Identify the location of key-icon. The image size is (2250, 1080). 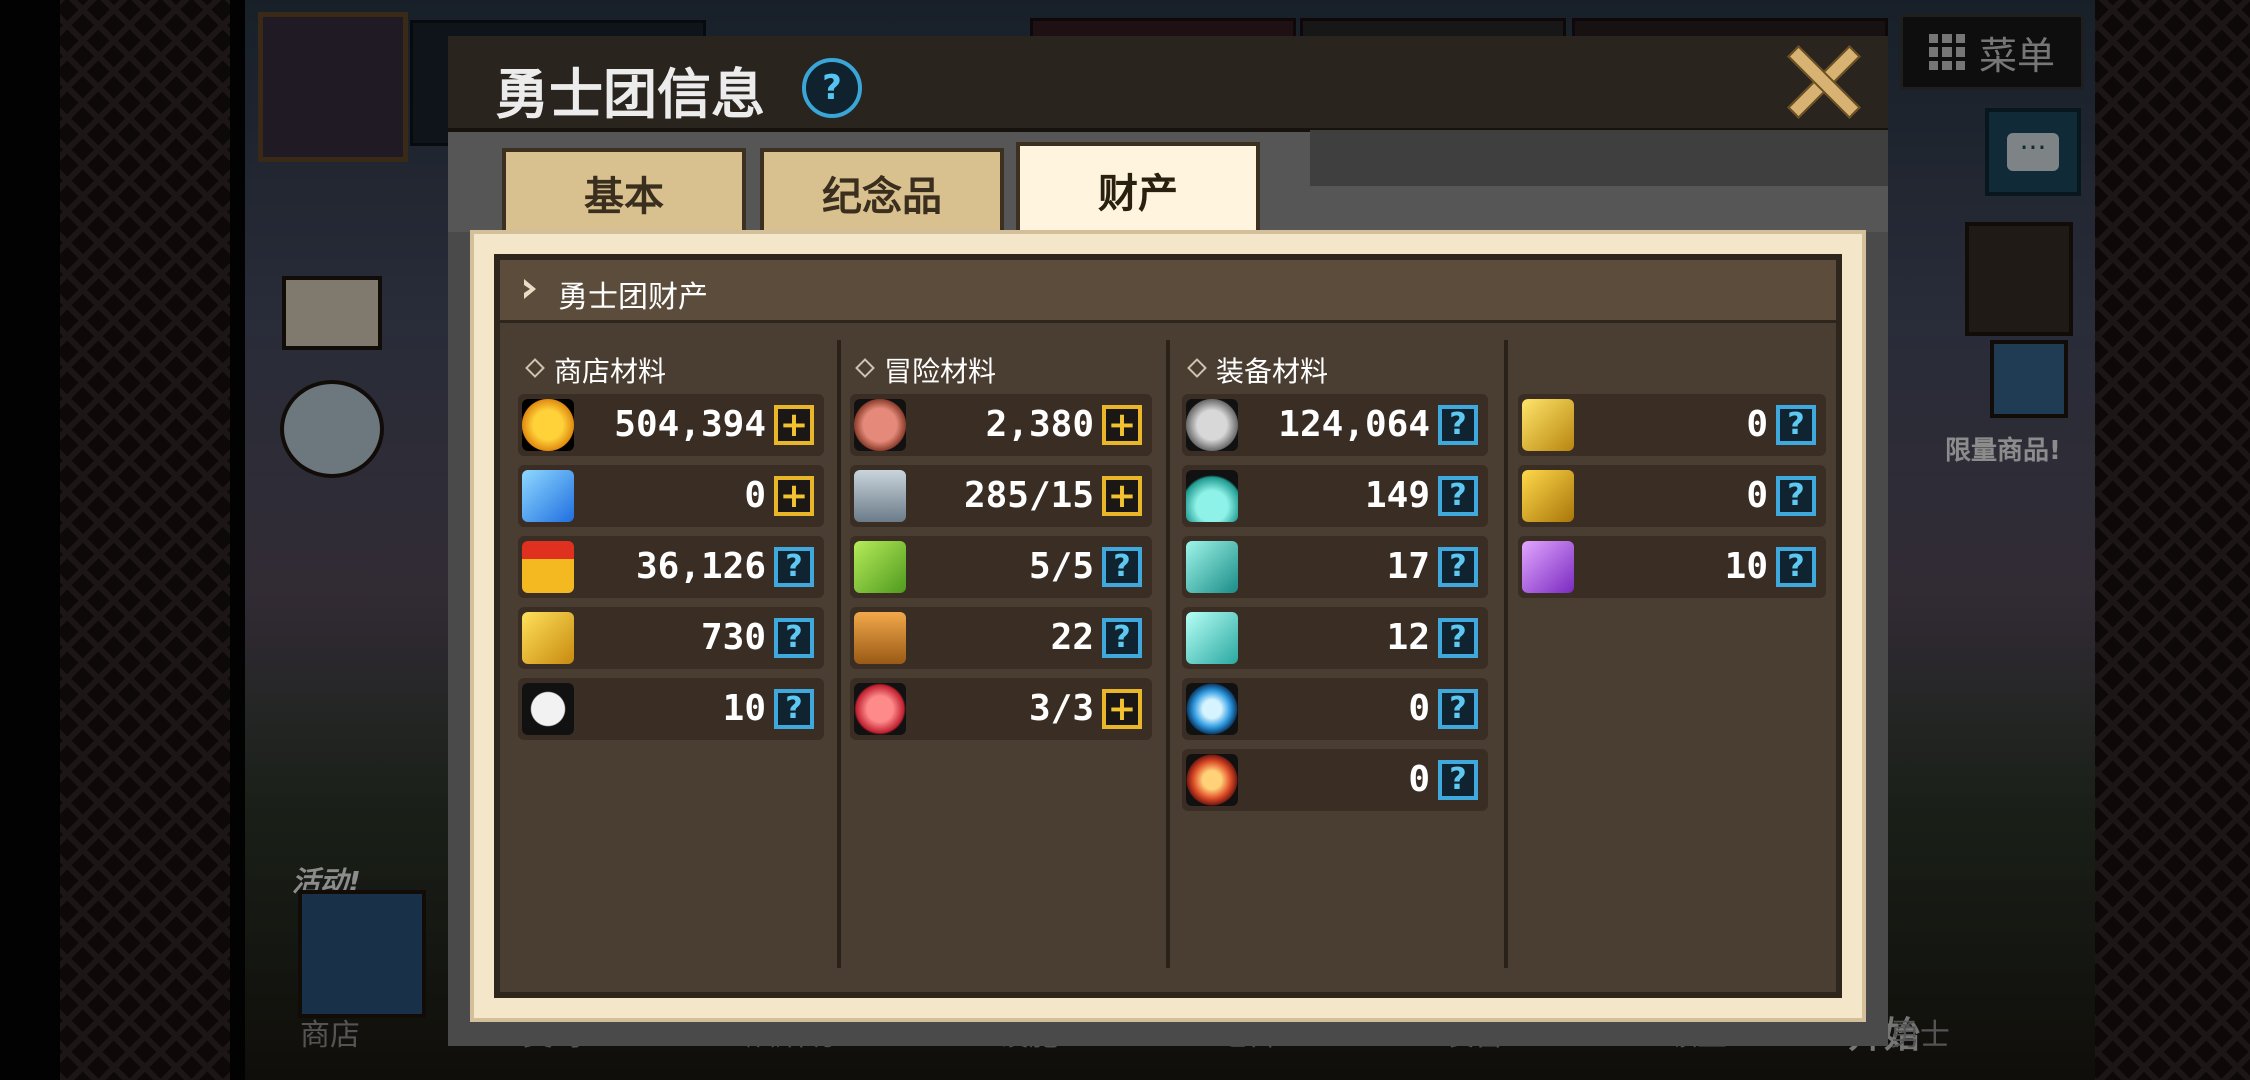
(880, 496).